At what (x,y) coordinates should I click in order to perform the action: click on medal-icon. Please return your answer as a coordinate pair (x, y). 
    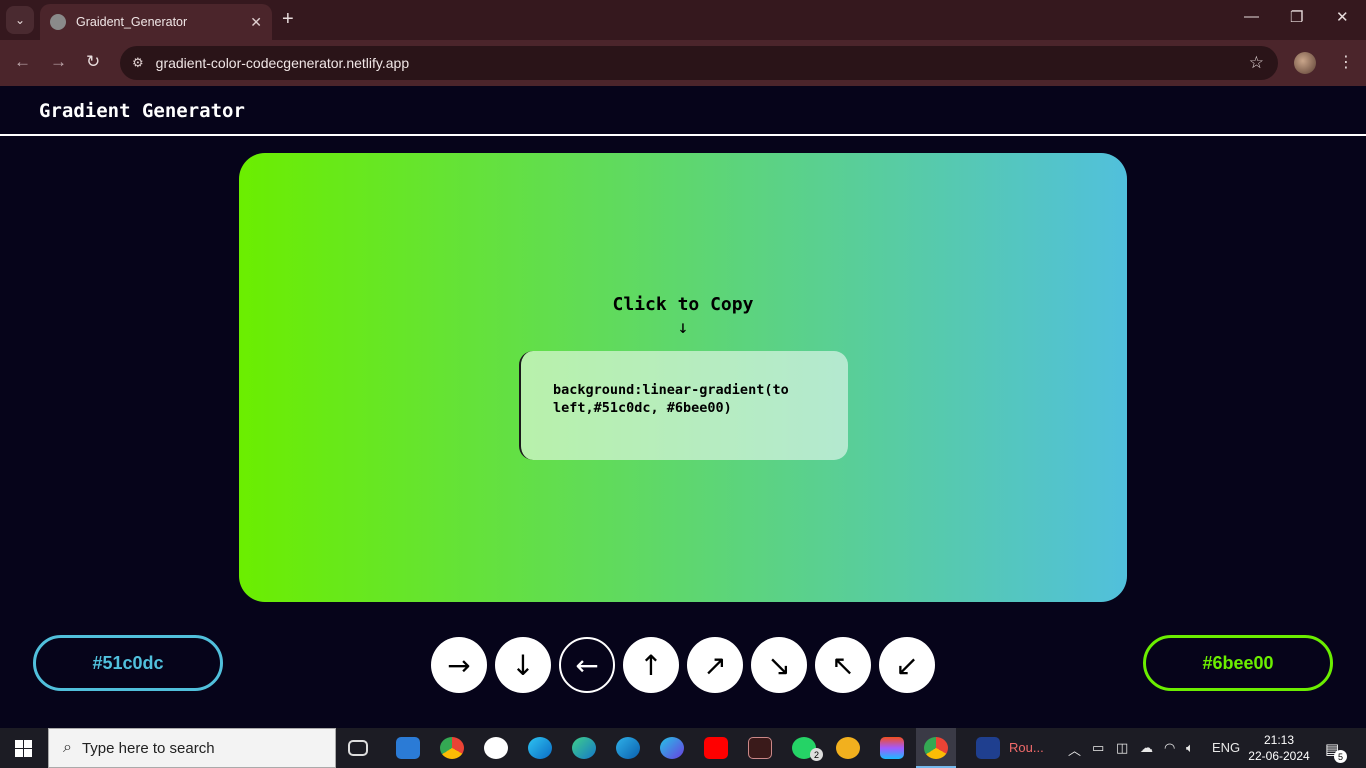
    Looking at the image, I should click on (848, 748).